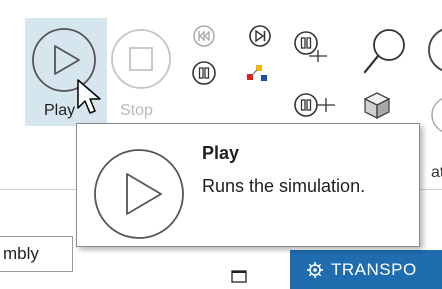 The width and height of the screenshot is (442, 289). I want to click on pause-at-point-button, so click(310, 47).